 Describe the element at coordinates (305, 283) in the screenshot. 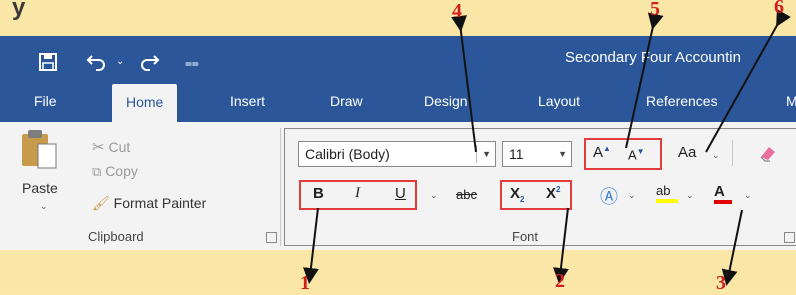

I see `annotation-number-1: 1` at that location.